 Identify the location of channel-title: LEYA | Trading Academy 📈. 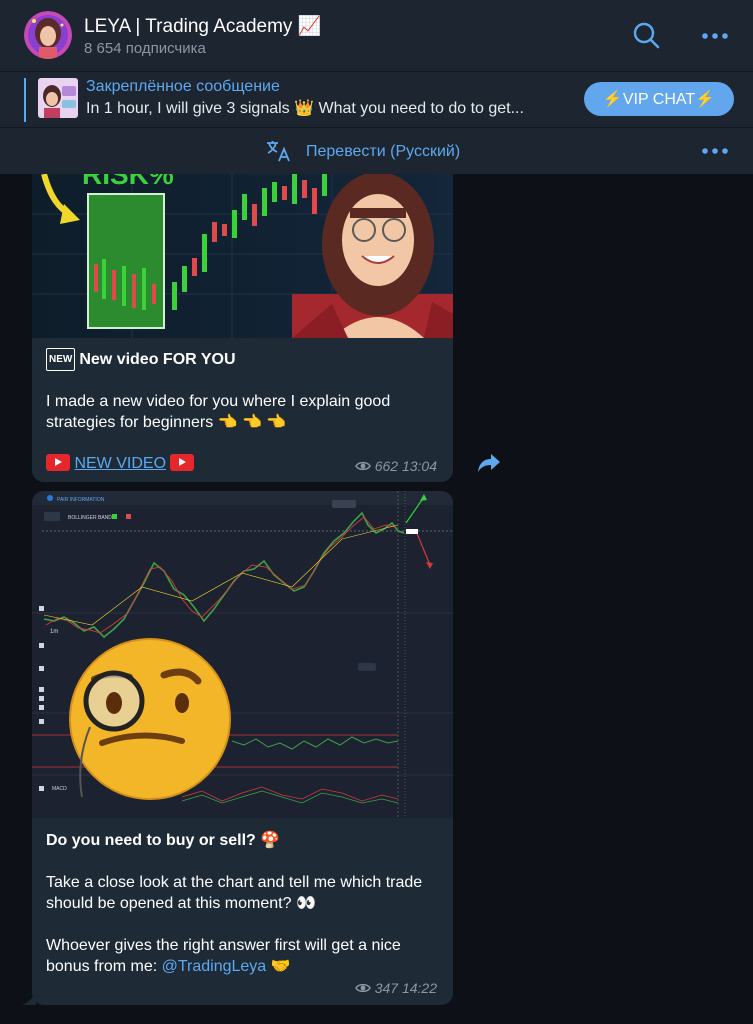
(203, 26).